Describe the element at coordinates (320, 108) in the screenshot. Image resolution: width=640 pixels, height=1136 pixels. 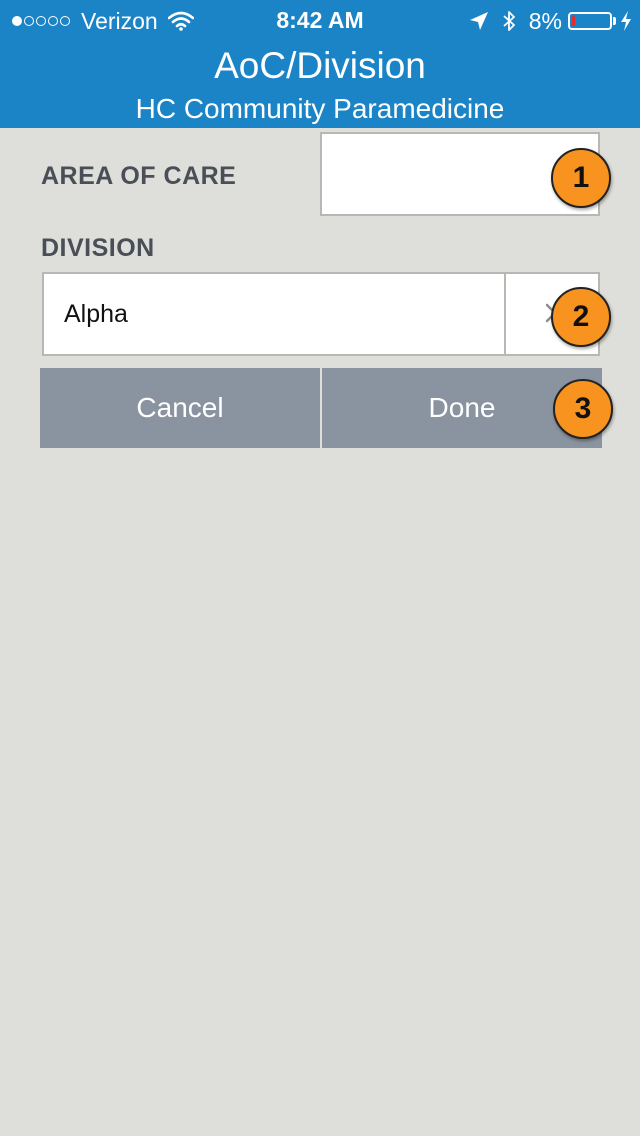
I see `page-subtitle: HC Community Paramedicine` at that location.